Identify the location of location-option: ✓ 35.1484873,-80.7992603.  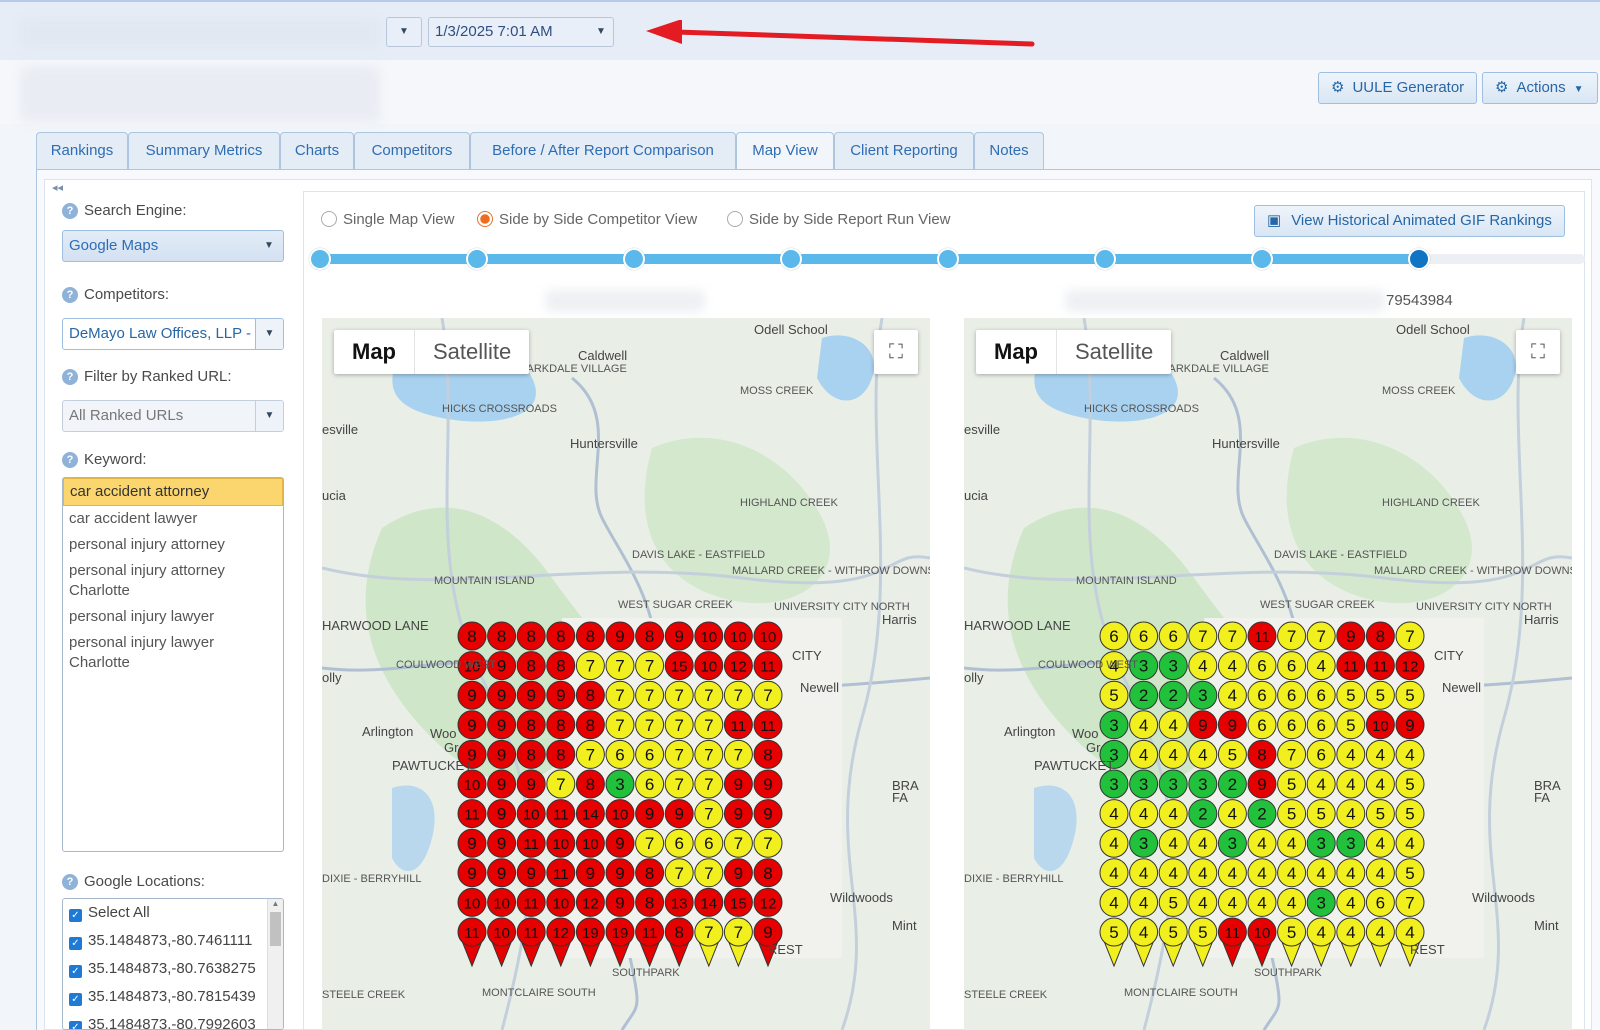
(173, 1020).